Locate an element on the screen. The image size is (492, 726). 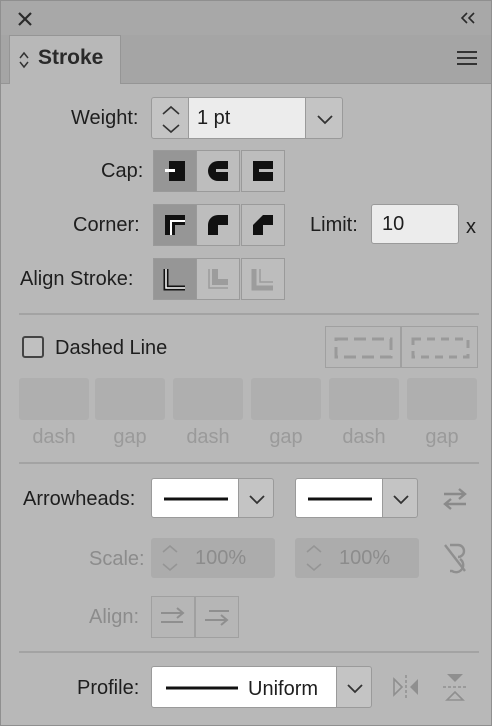
miter-join-button is located at coordinates (175, 225).